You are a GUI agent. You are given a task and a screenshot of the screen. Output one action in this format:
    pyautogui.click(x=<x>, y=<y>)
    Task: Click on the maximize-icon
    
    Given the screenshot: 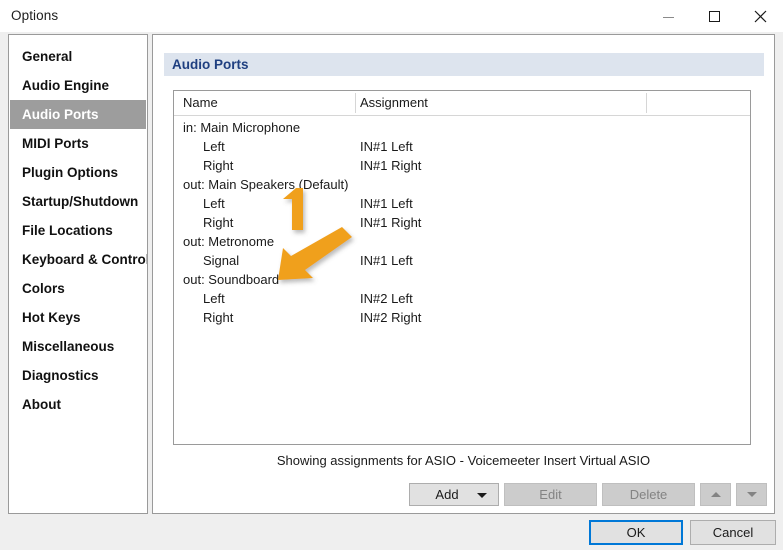 What is the action you would take?
    pyautogui.click(x=714, y=16)
    